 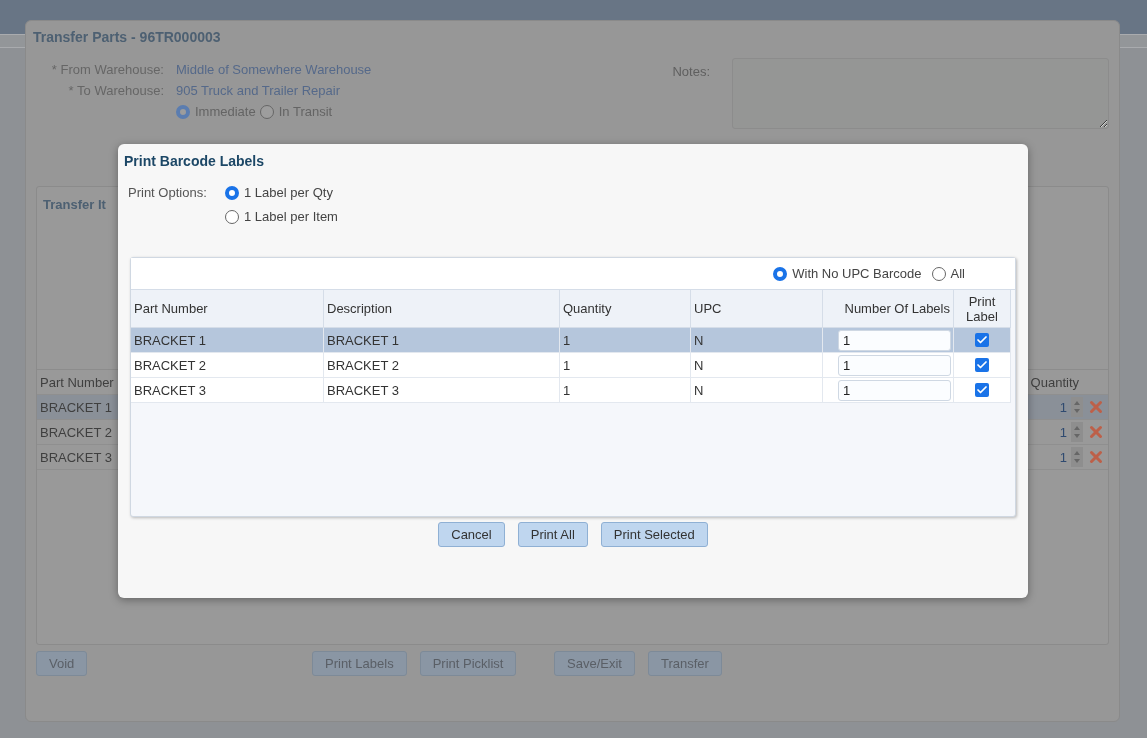 What do you see at coordinates (442, 309) in the screenshot?
I see `column-header: Description` at bounding box center [442, 309].